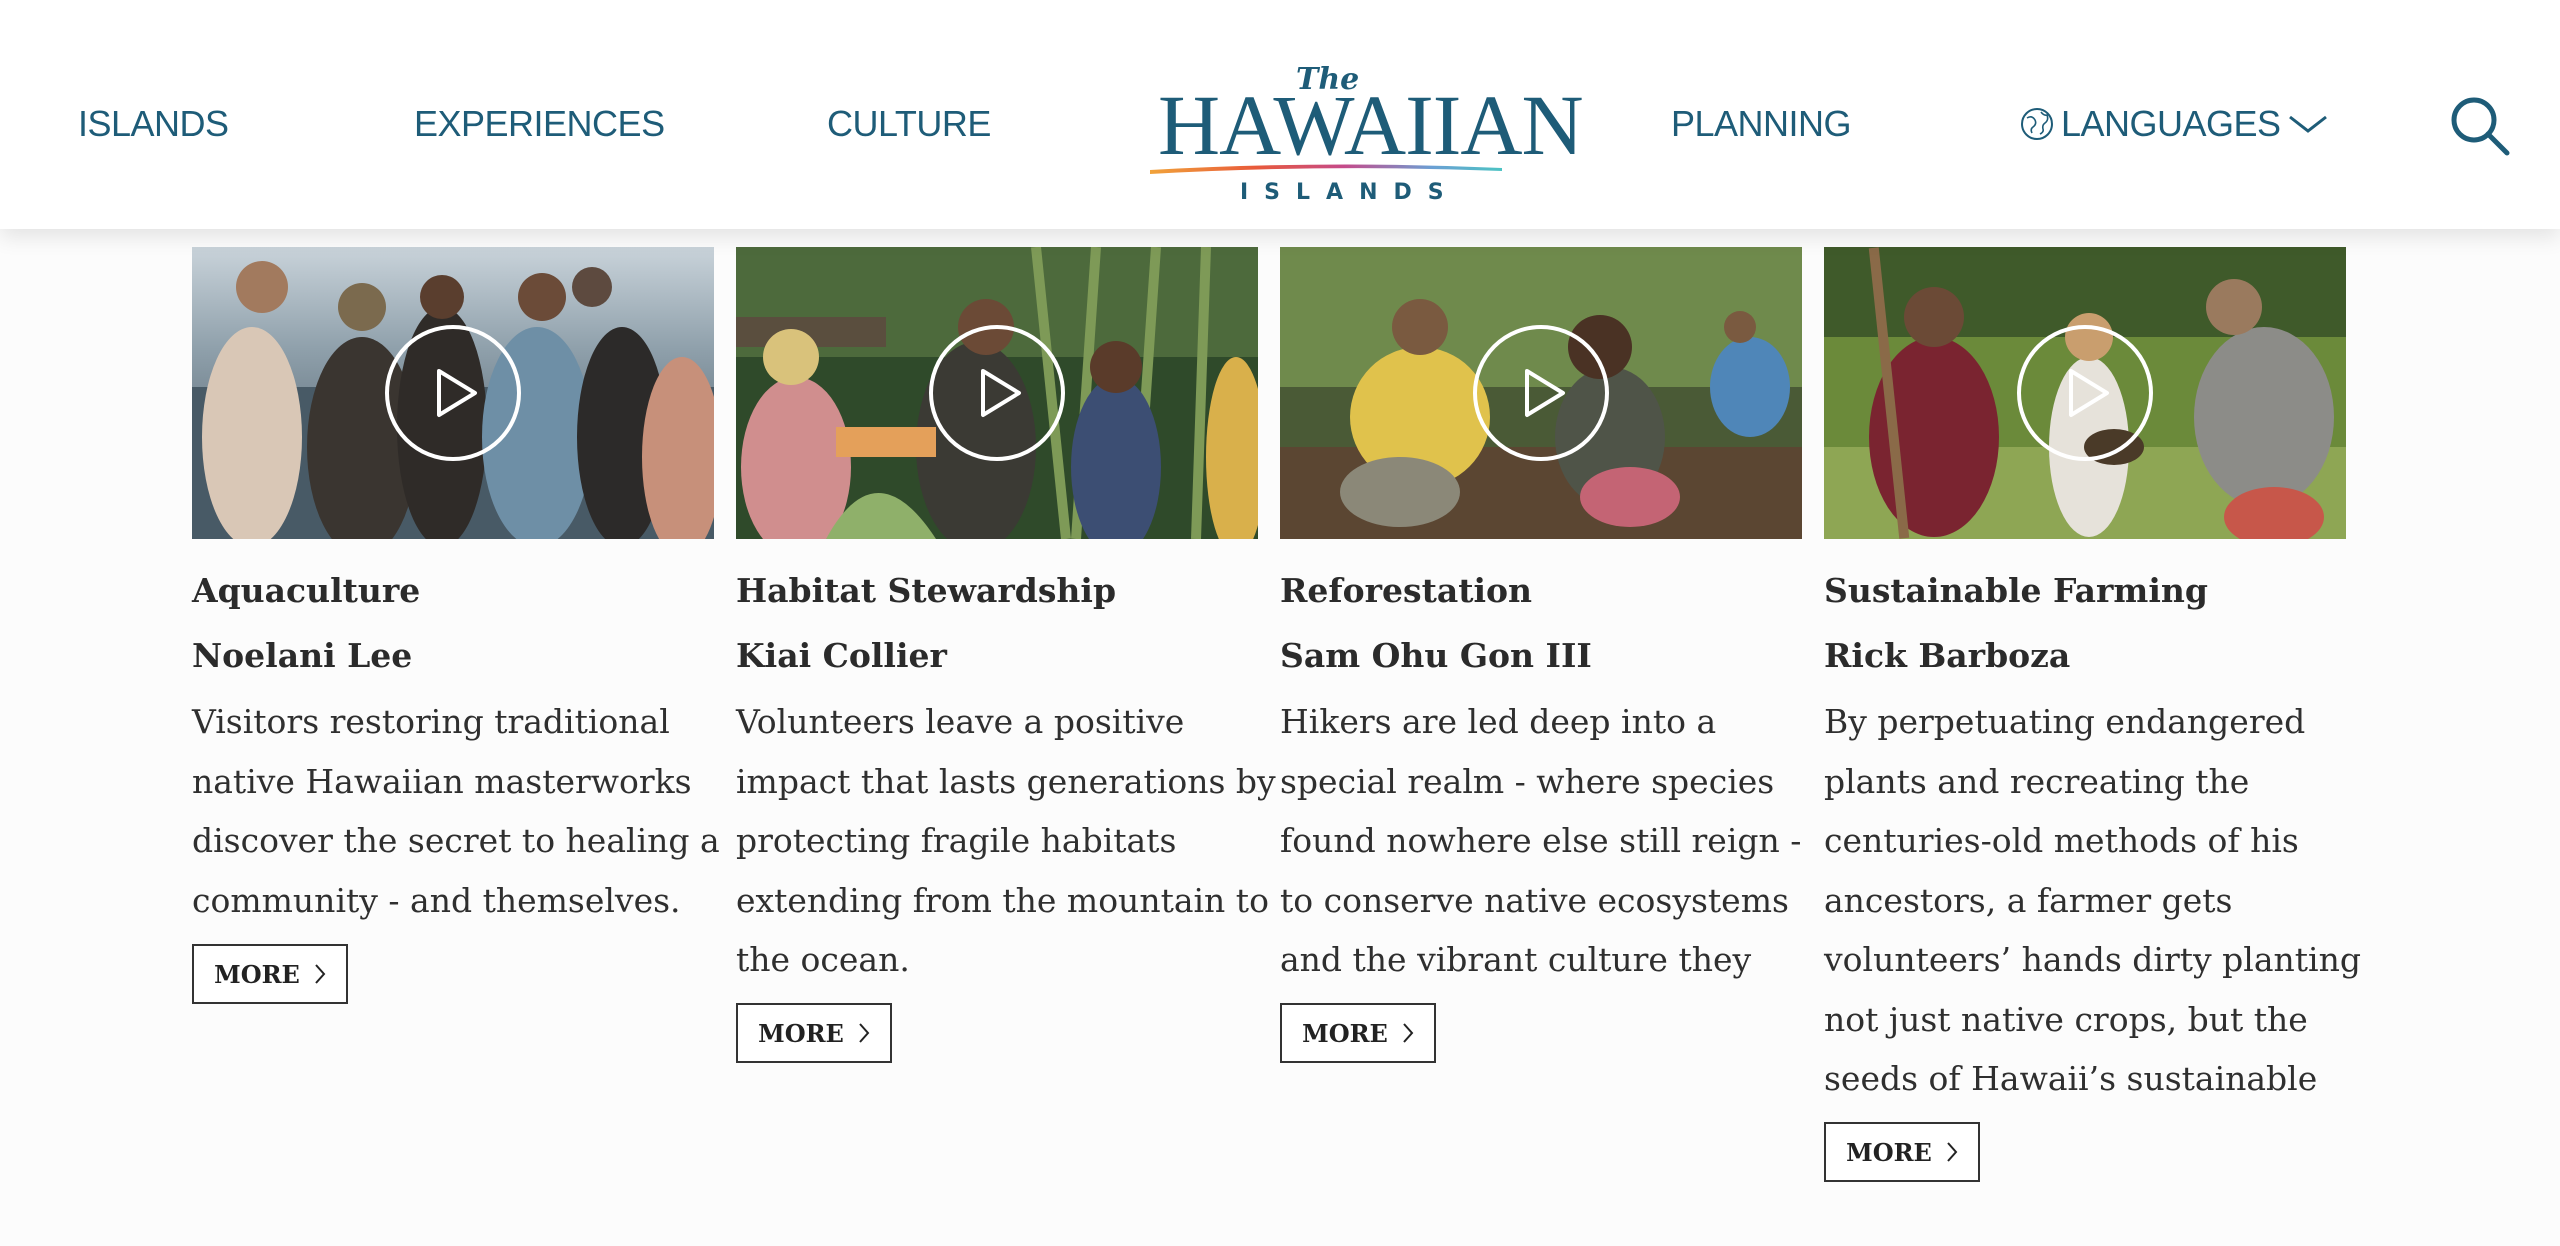 The width and height of the screenshot is (2560, 1246). Describe the element at coordinates (1406, 590) in the screenshot. I see `card-category: Reforestation` at that location.